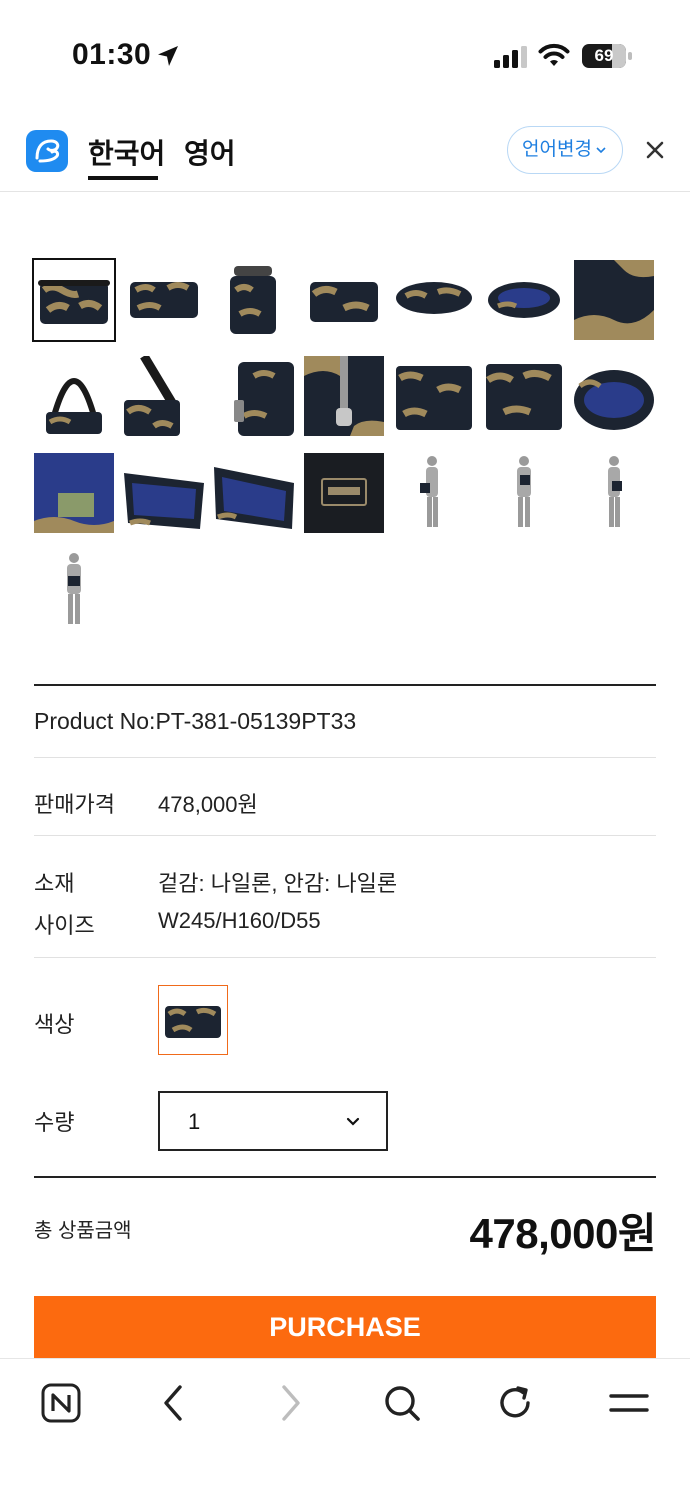  Describe the element at coordinates (510, 57) in the screenshot. I see `cellular-signal-icon` at that location.